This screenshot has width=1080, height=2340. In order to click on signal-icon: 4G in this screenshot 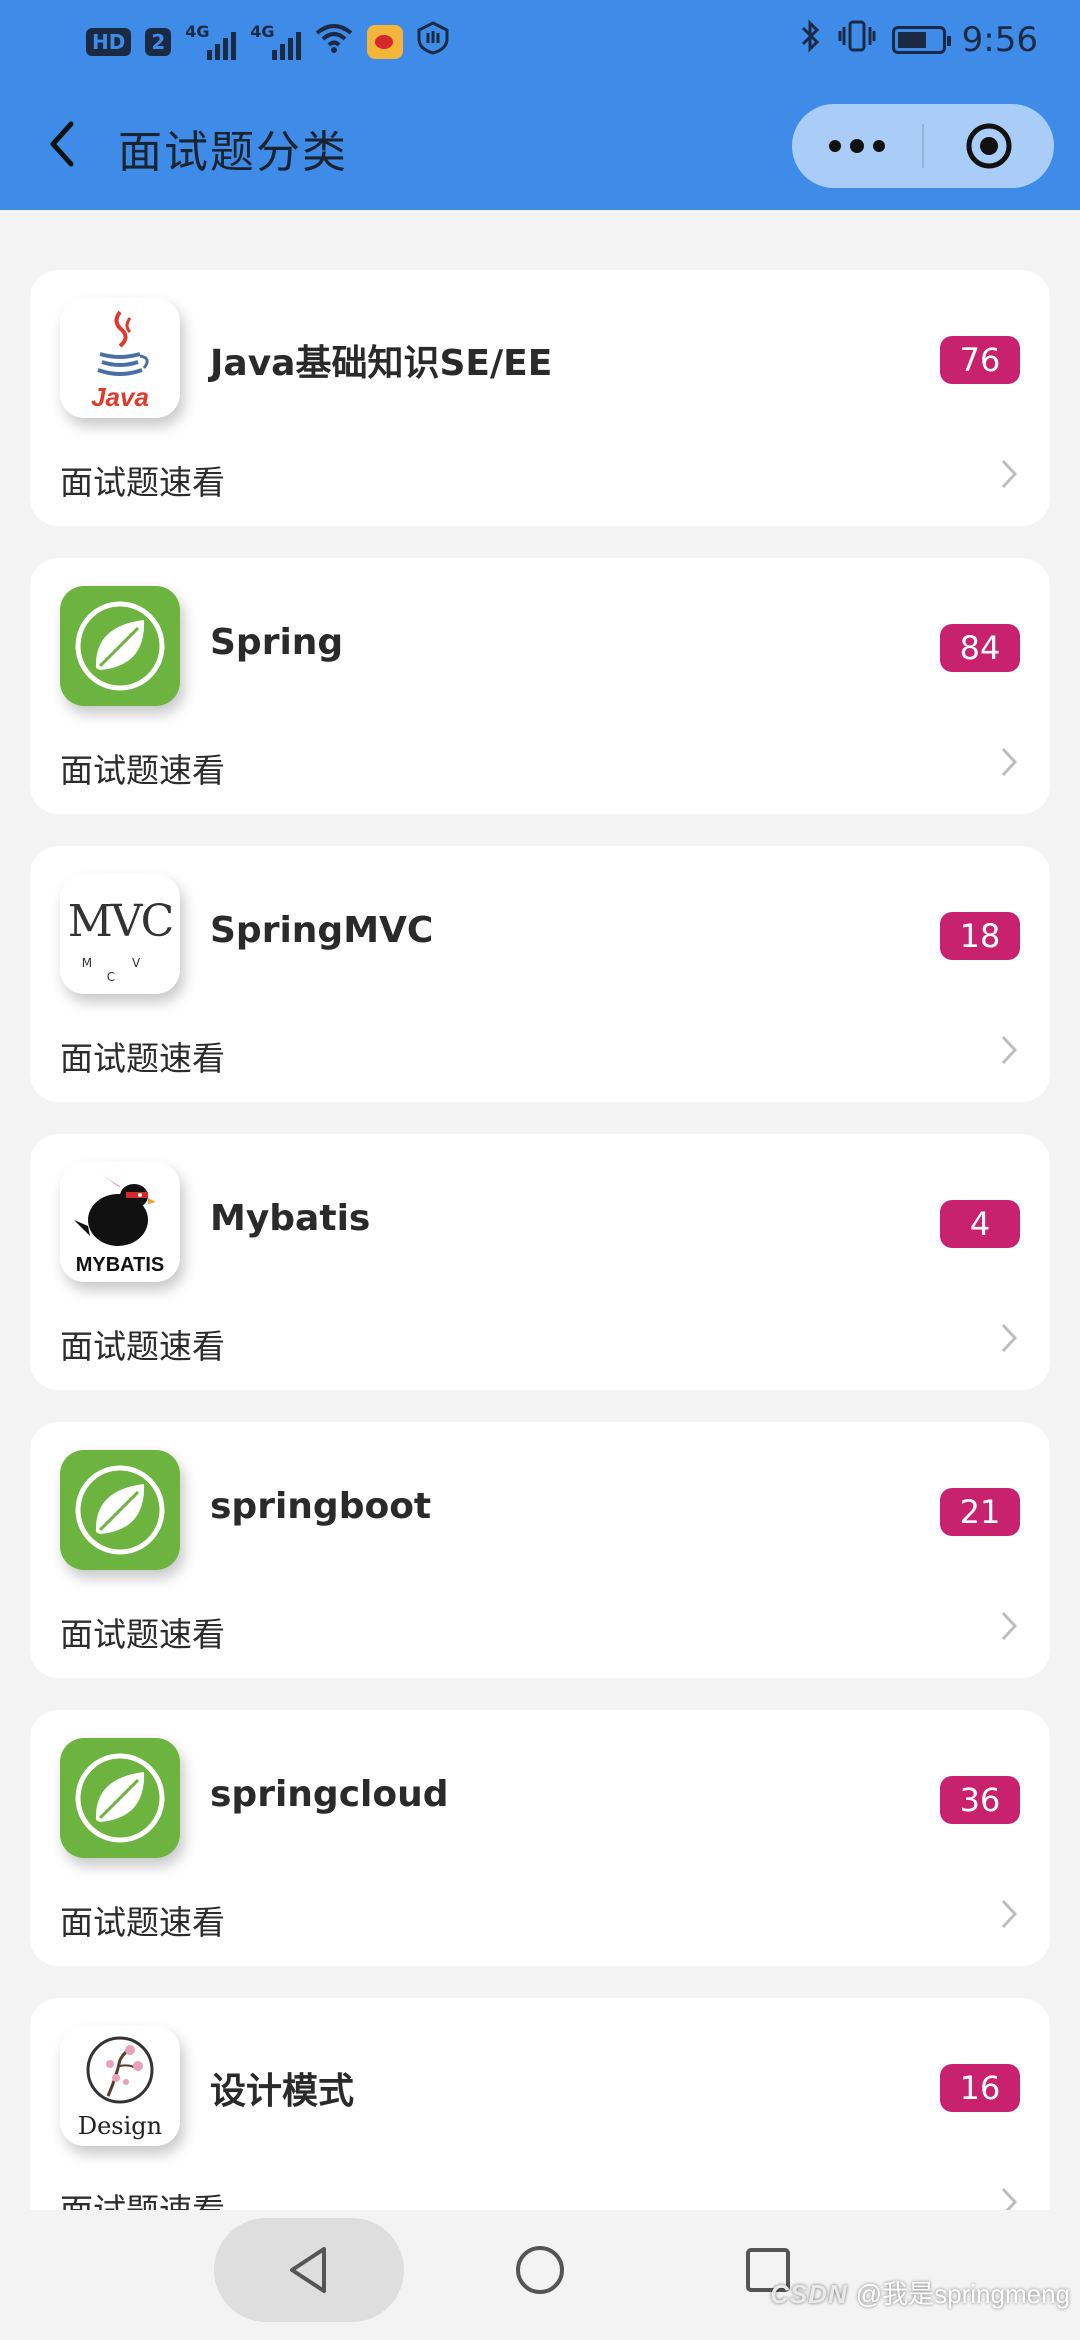, I will do `click(211, 41)`.